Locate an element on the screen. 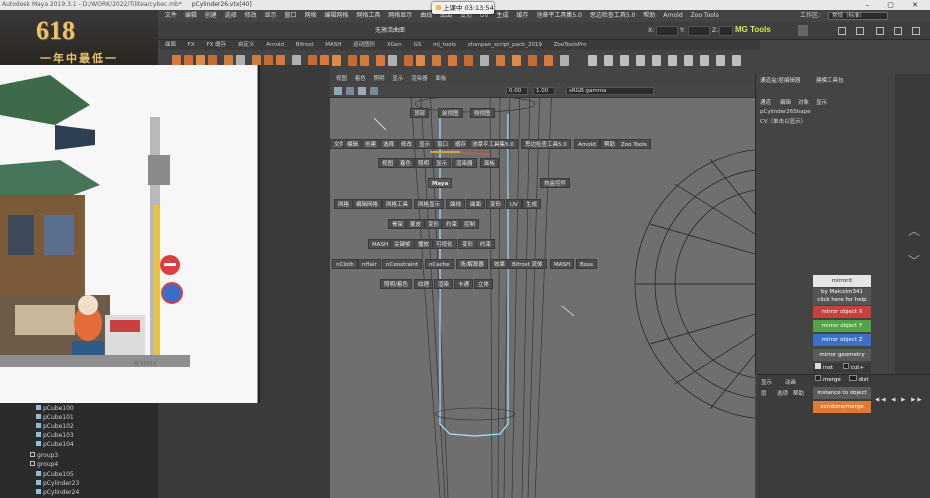  hotbox-deform: 变形 is located at coordinates (496, 204).